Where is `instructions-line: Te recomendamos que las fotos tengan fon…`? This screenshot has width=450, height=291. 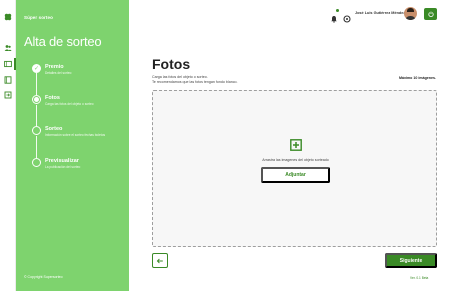
instructions-line: Te recomendamos que las fotos tengan fon… is located at coordinates (195, 81).